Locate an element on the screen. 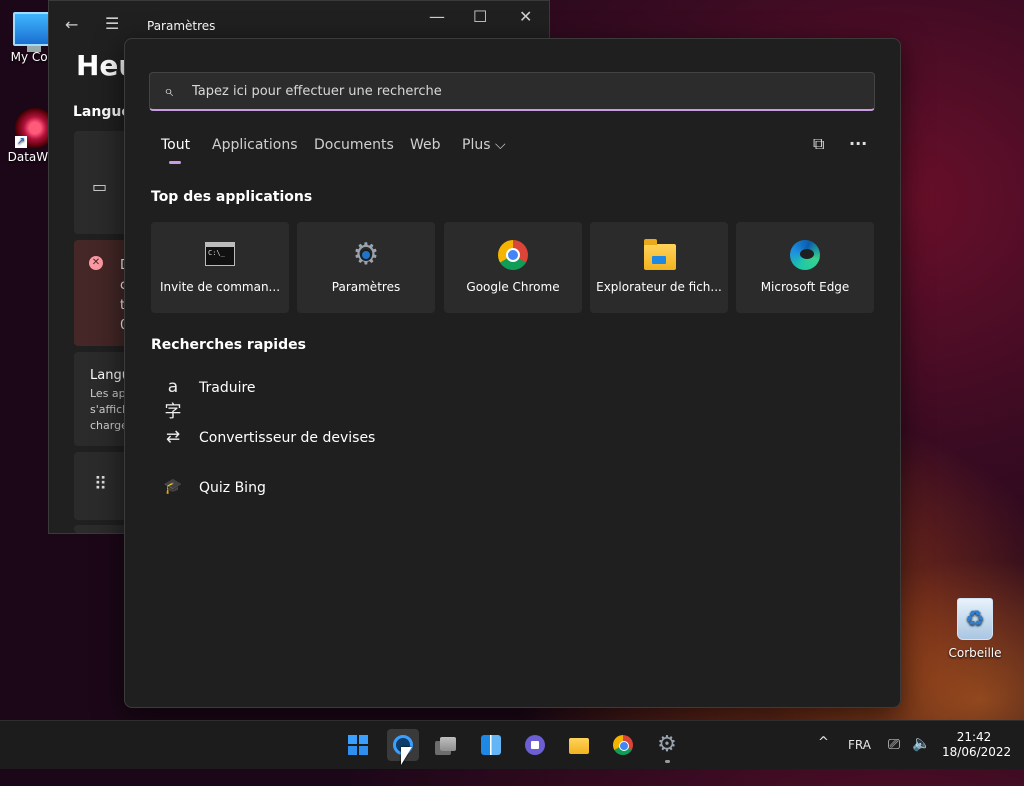 The height and width of the screenshot is (786, 1024). quick-search-label: Traduire is located at coordinates (227, 388).